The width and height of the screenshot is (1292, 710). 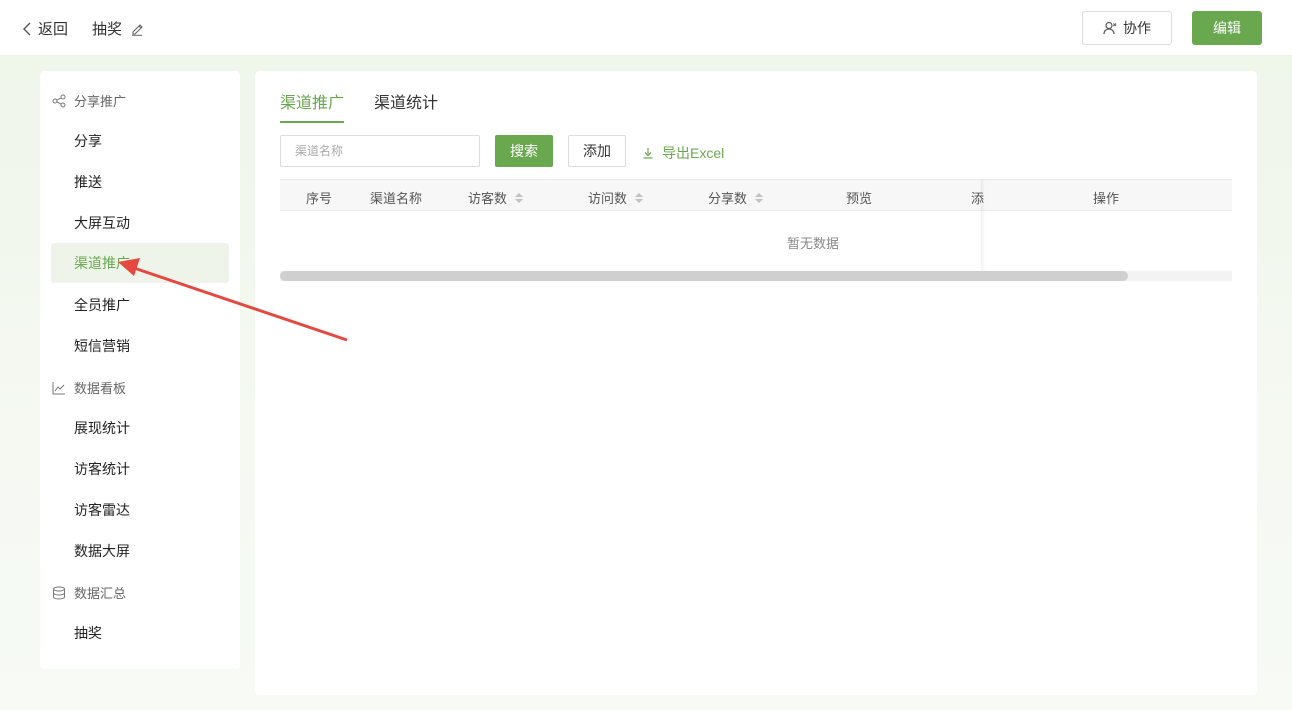 What do you see at coordinates (396, 198) in the screenshot?
I see `column-header-channel-name: 渠道名称` at bounding box center [396, 198].